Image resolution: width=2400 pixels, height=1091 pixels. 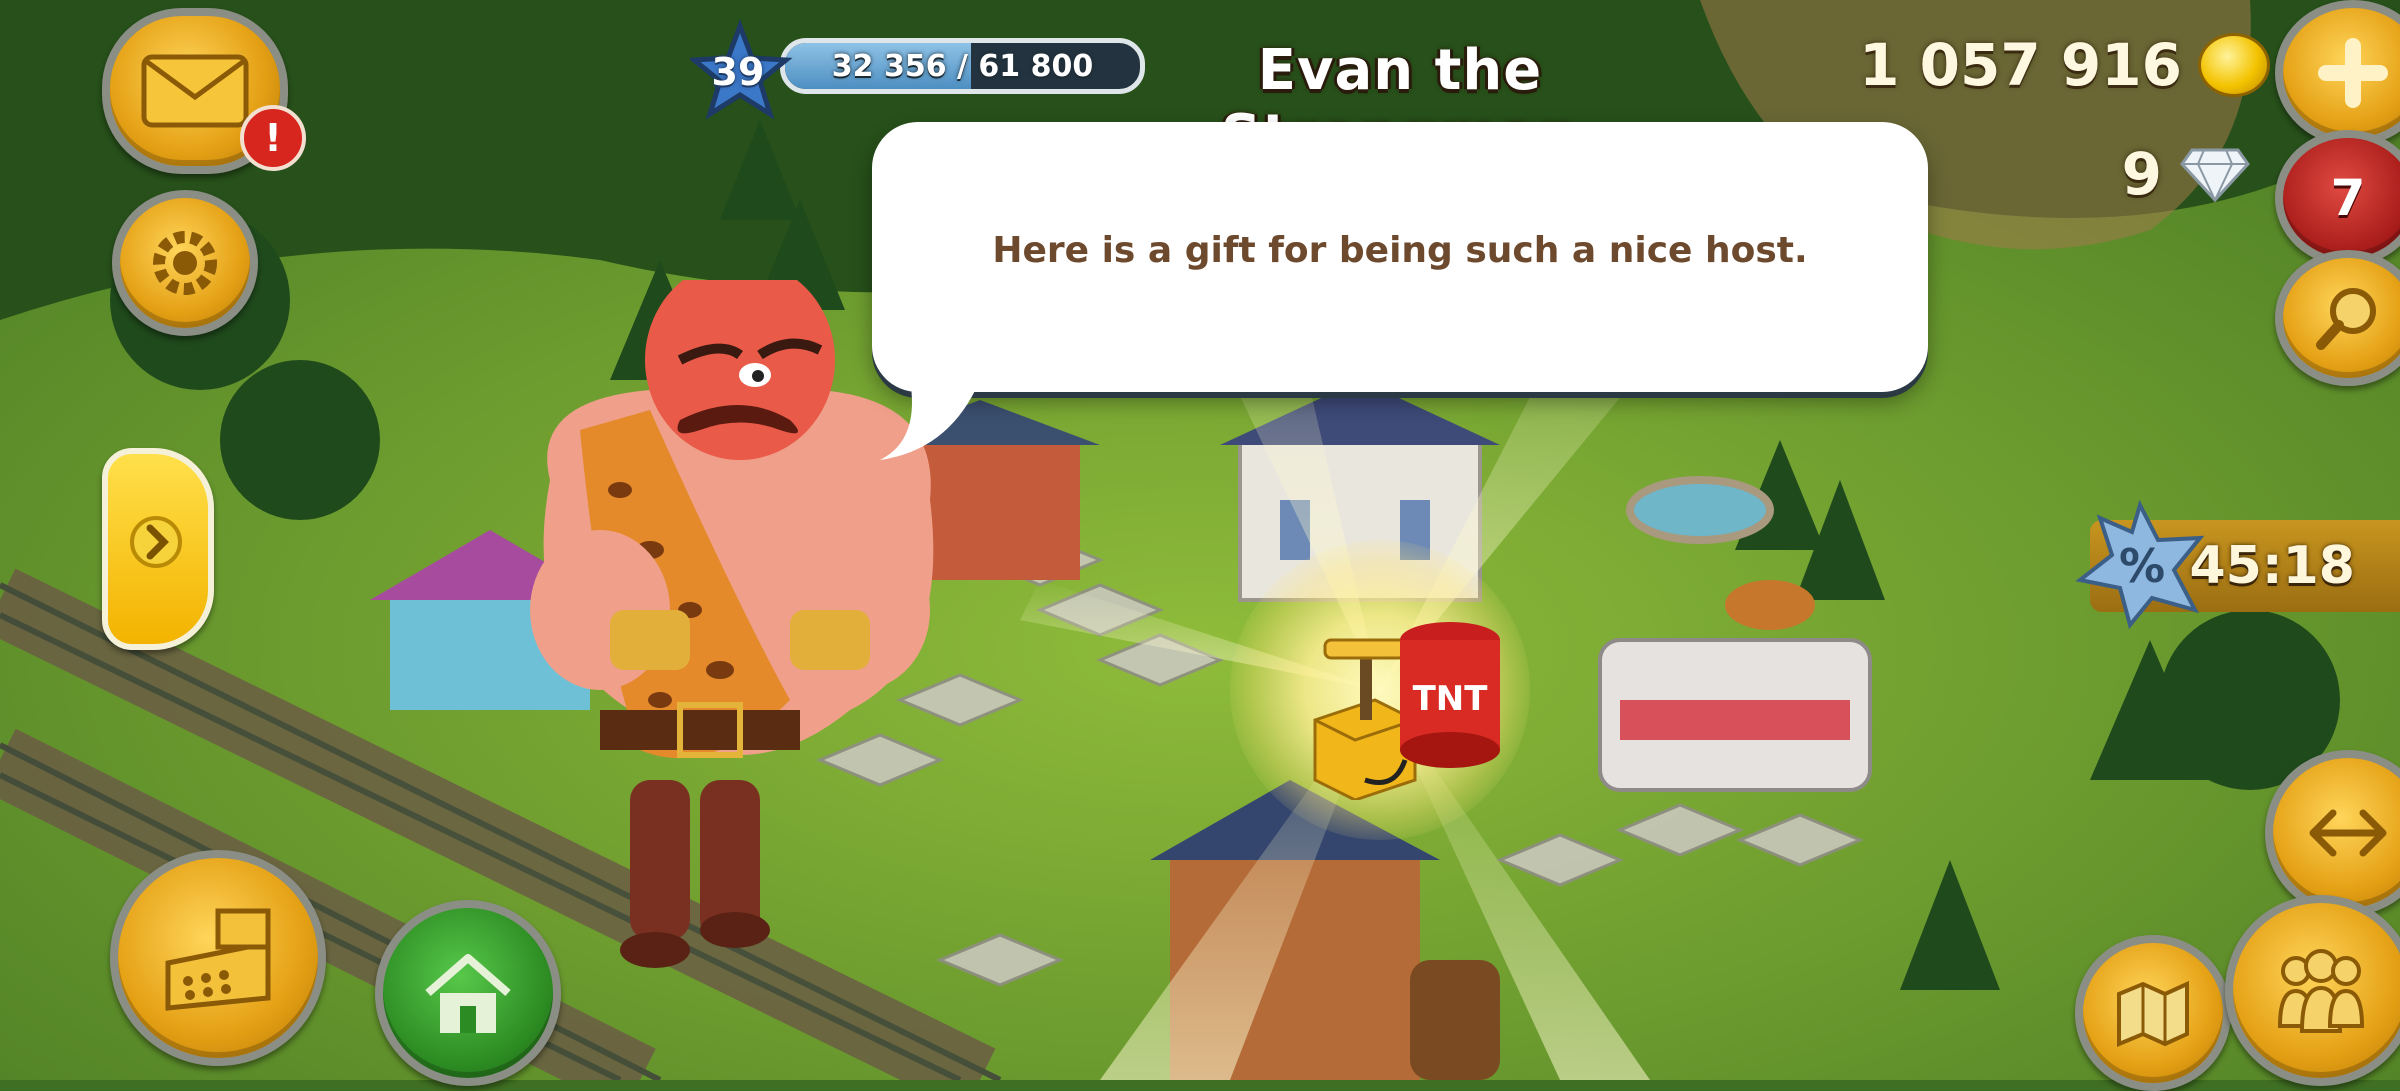 What do you see at coordinates (1405, 705) in the screenshot?
I see `tnt-gift-icon: TNT` at bounding box center [1405, 705].